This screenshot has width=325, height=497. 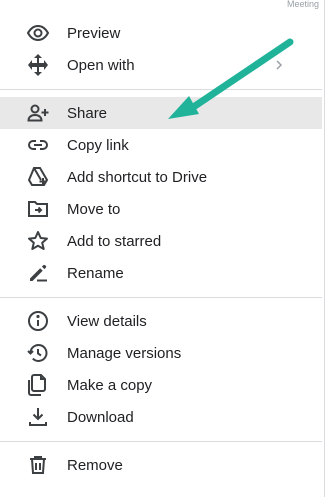 What do you see at coordinates (38, 465) in the screenshot?
I see `trash-icon` at bounding box center [38, 465].